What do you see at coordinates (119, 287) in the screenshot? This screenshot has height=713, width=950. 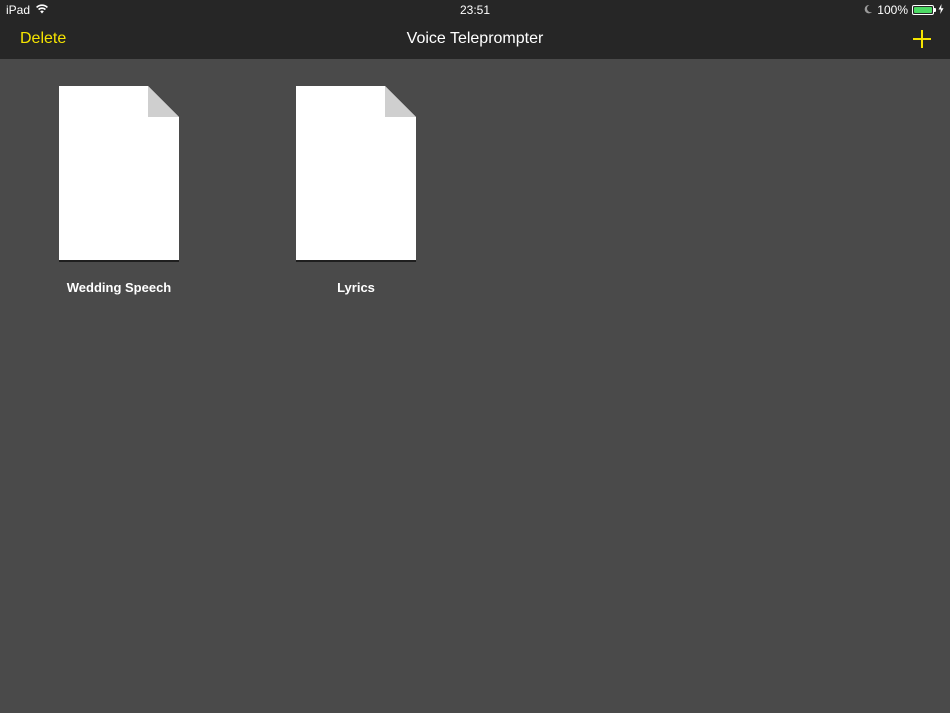 I see `document-name: Wedding Speech` at bounding box center [119, 287].